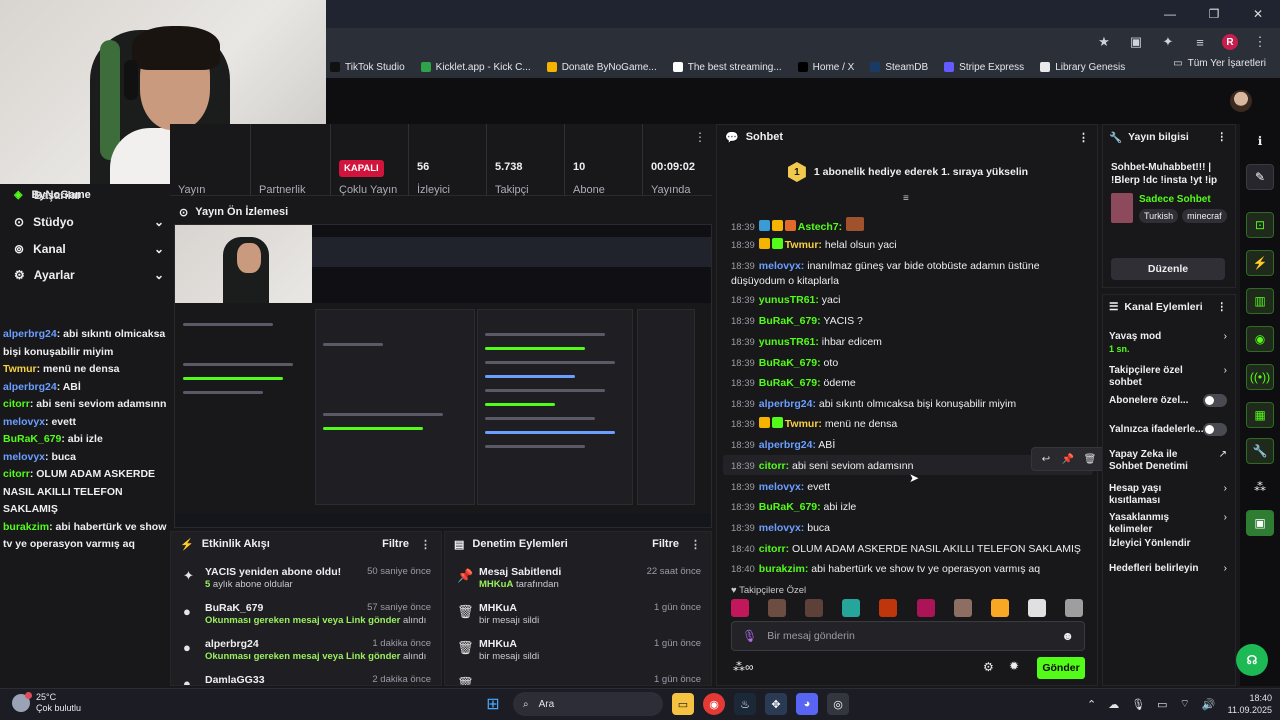 The image size is (1280, 720). Describe the element at coordinates (1185, 704) in the screenshot. I see `wifi-icon: ⌔` at that location.